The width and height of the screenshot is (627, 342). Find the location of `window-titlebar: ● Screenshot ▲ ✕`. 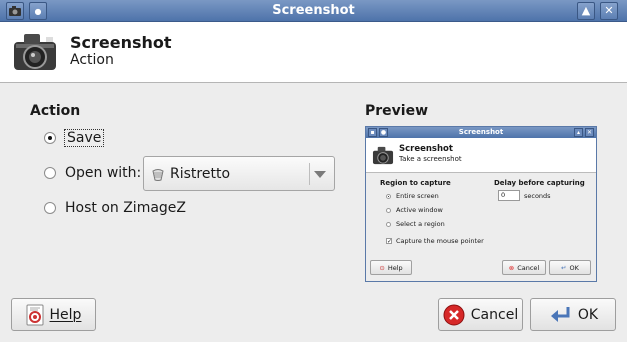

window-titlebar: ● Screenshot ▲ ✕ is located at coordinates (313, 11).